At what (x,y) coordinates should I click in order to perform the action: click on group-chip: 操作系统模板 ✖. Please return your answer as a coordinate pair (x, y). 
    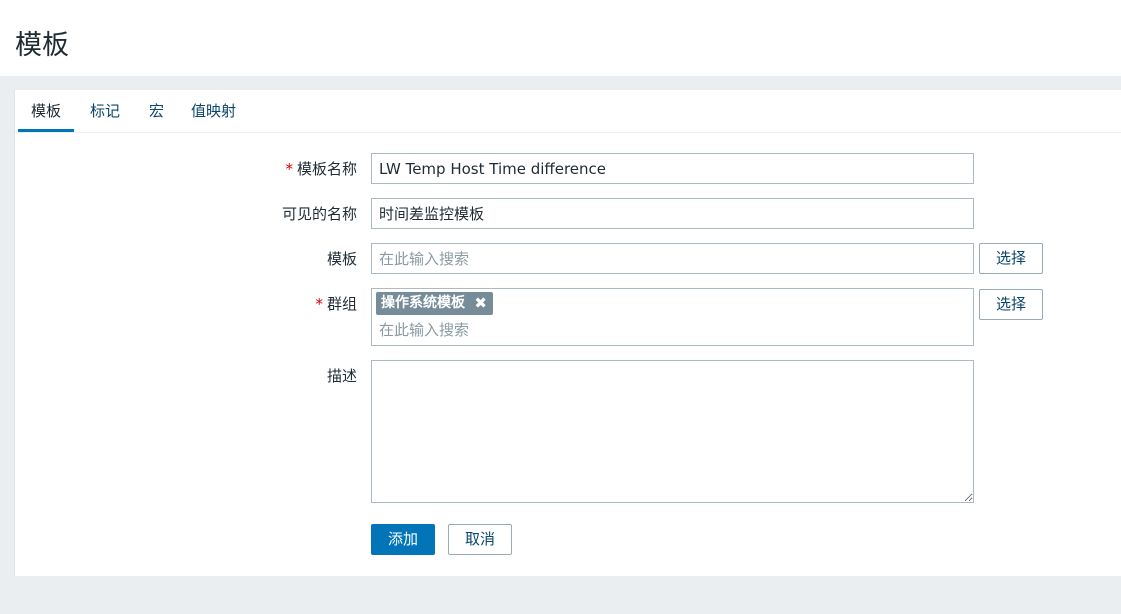
    Looking at the image, I should click on (434, 303).